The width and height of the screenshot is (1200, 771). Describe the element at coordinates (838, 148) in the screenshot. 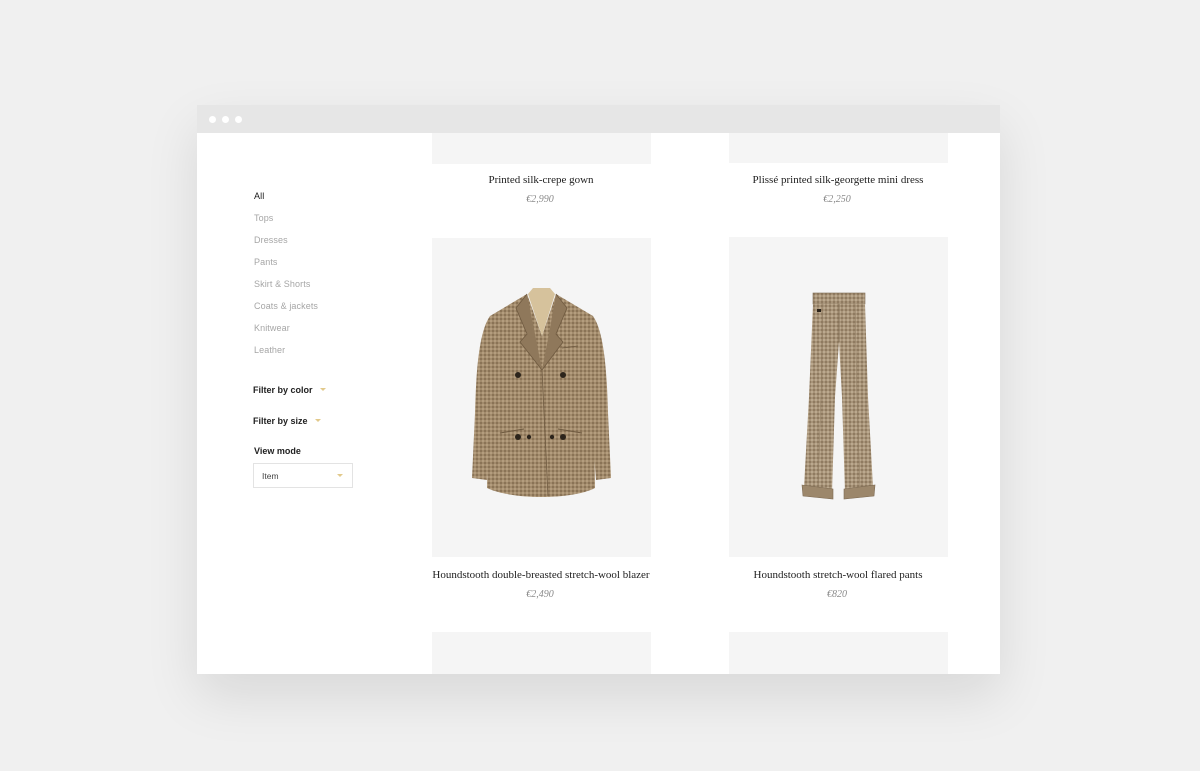

I see `product-image-mini-dress` at that location.